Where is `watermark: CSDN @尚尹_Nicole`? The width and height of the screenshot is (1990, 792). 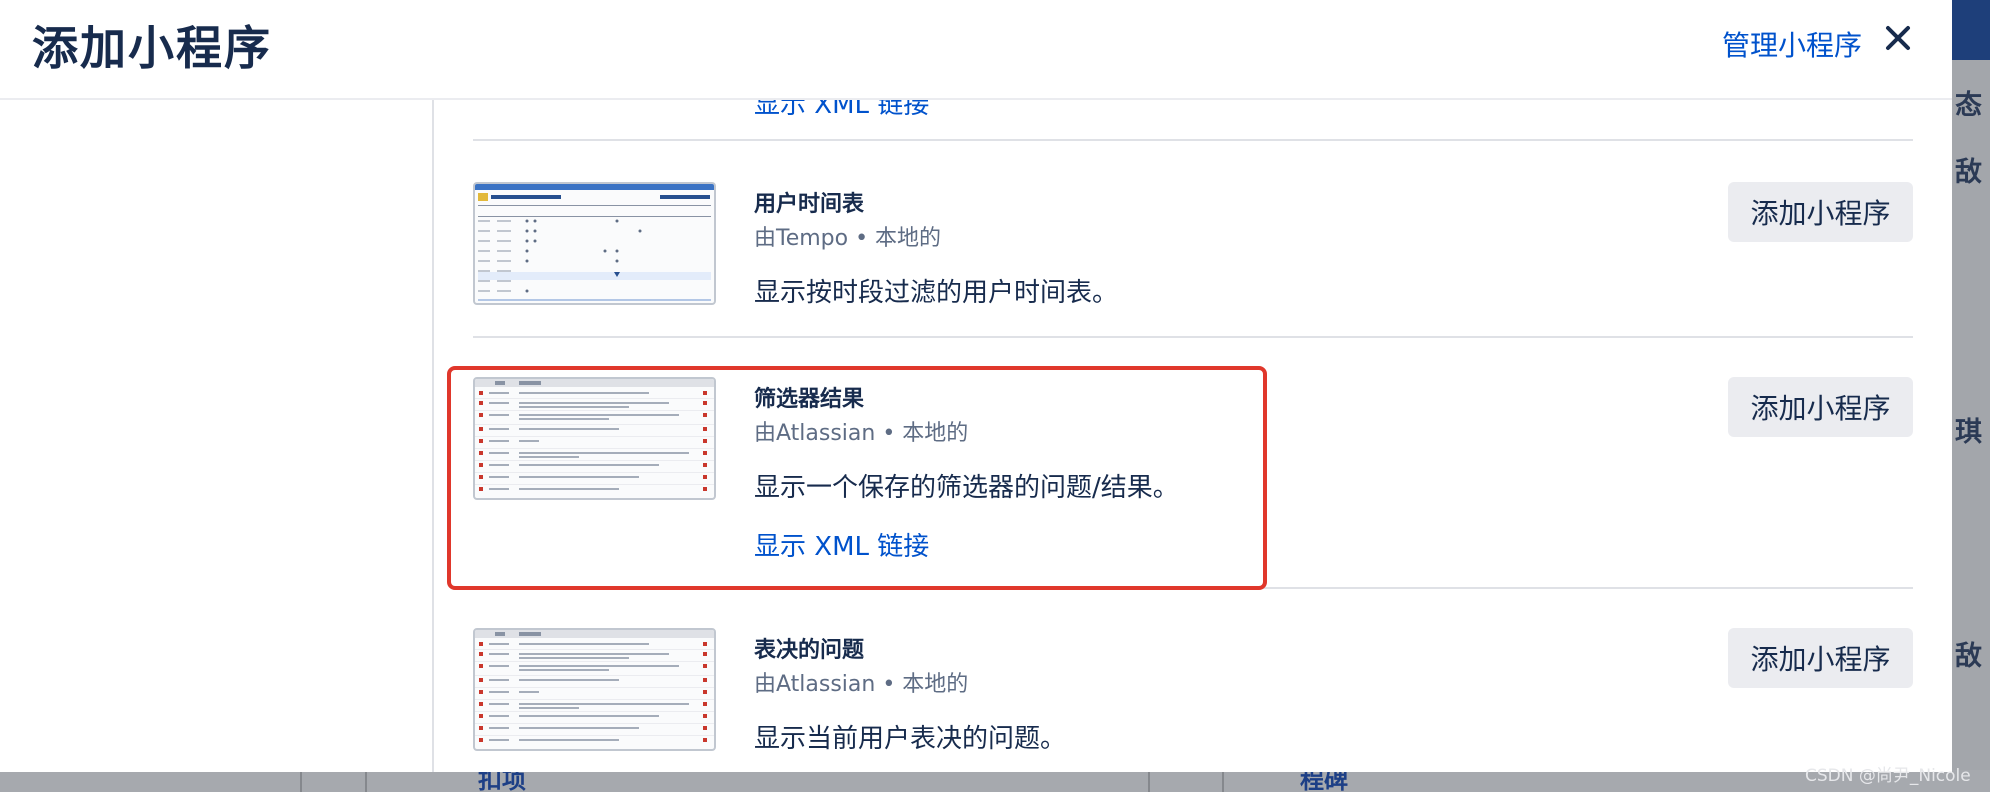
watermark: CSDN @尚尹_Nicole is located at coordinates (1888, 776).